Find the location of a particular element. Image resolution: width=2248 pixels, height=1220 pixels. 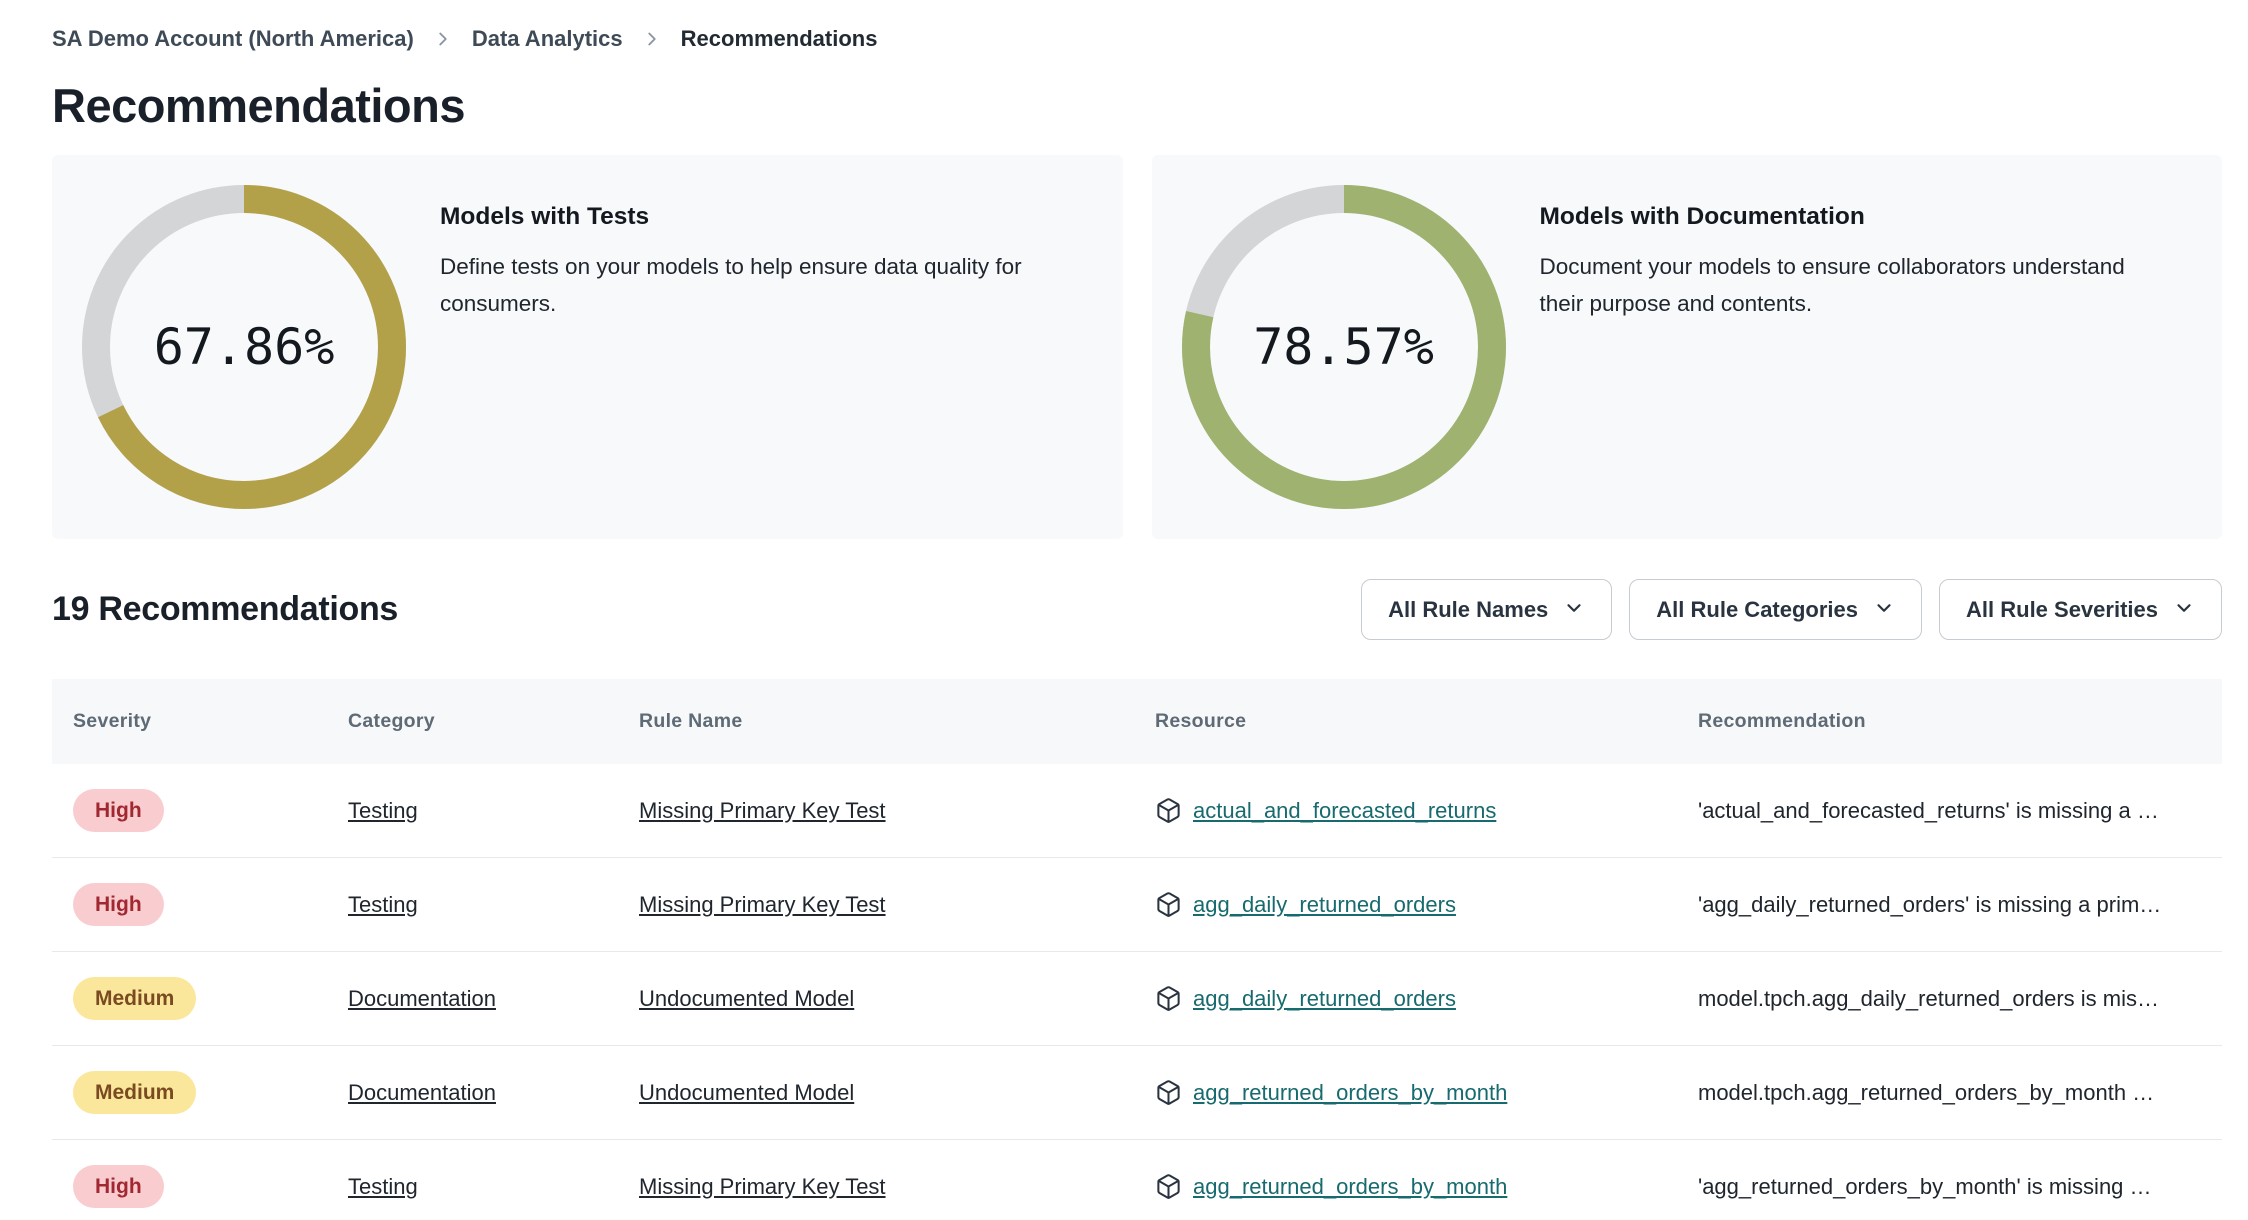

column-header-severity: Severity is located at coordinates (112, 721).